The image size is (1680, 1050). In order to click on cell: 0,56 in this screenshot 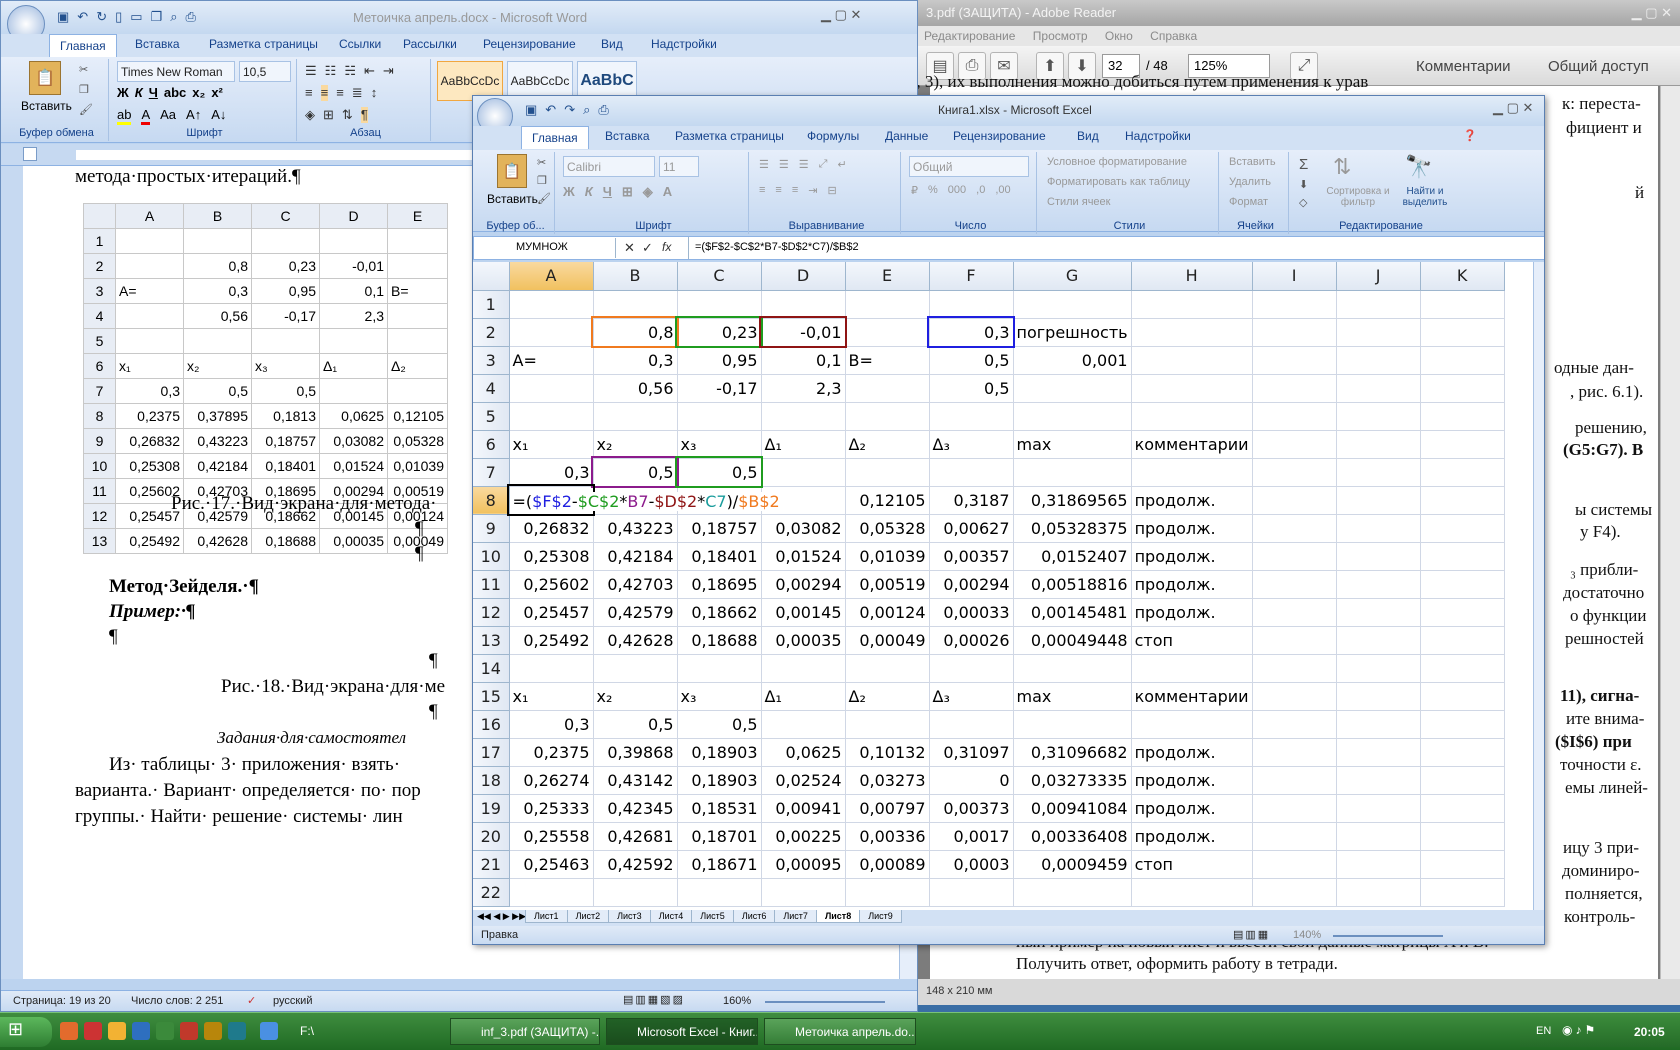, I will do `click(635, 388)`.